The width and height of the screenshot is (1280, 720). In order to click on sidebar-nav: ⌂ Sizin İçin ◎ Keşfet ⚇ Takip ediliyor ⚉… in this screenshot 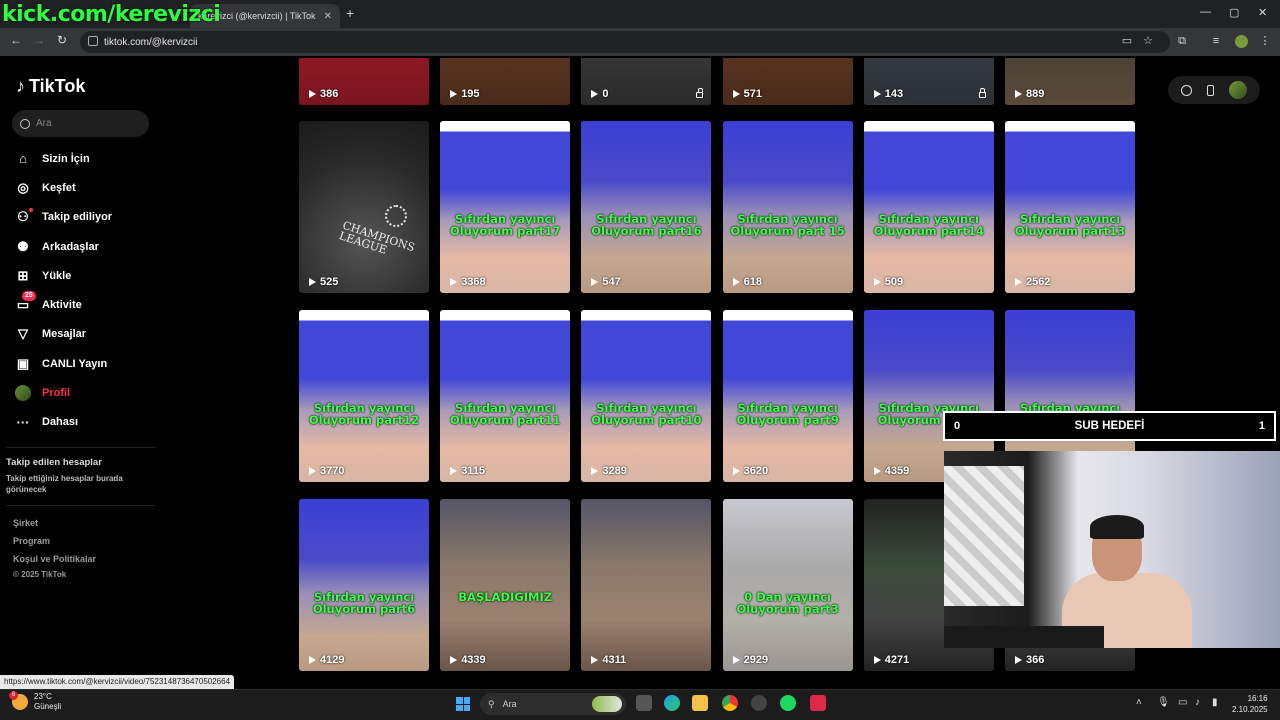, I will do `click(86, 290)`.